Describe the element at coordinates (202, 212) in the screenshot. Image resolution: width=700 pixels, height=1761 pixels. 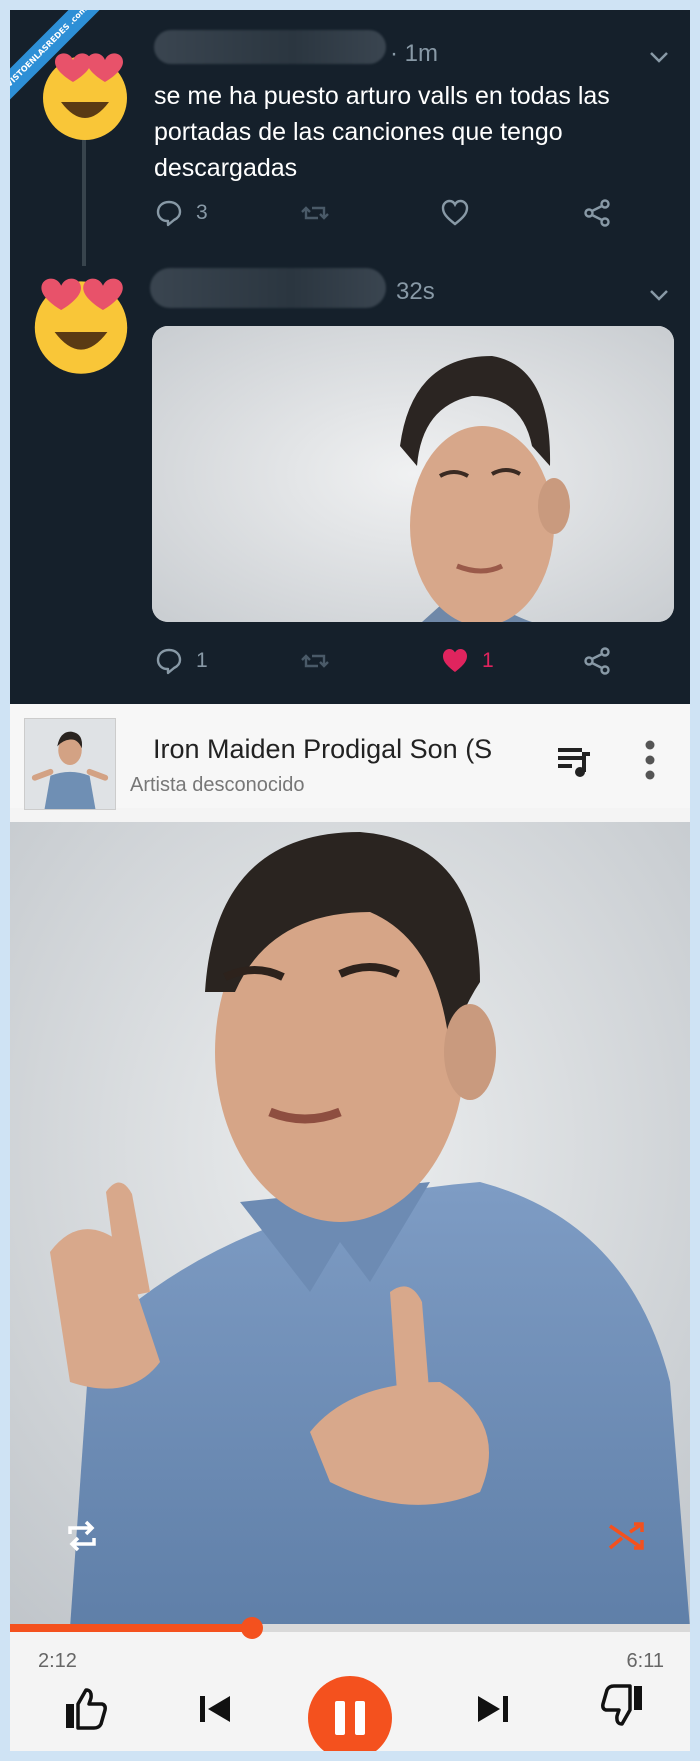
I see `reply-count: 3` at that location.